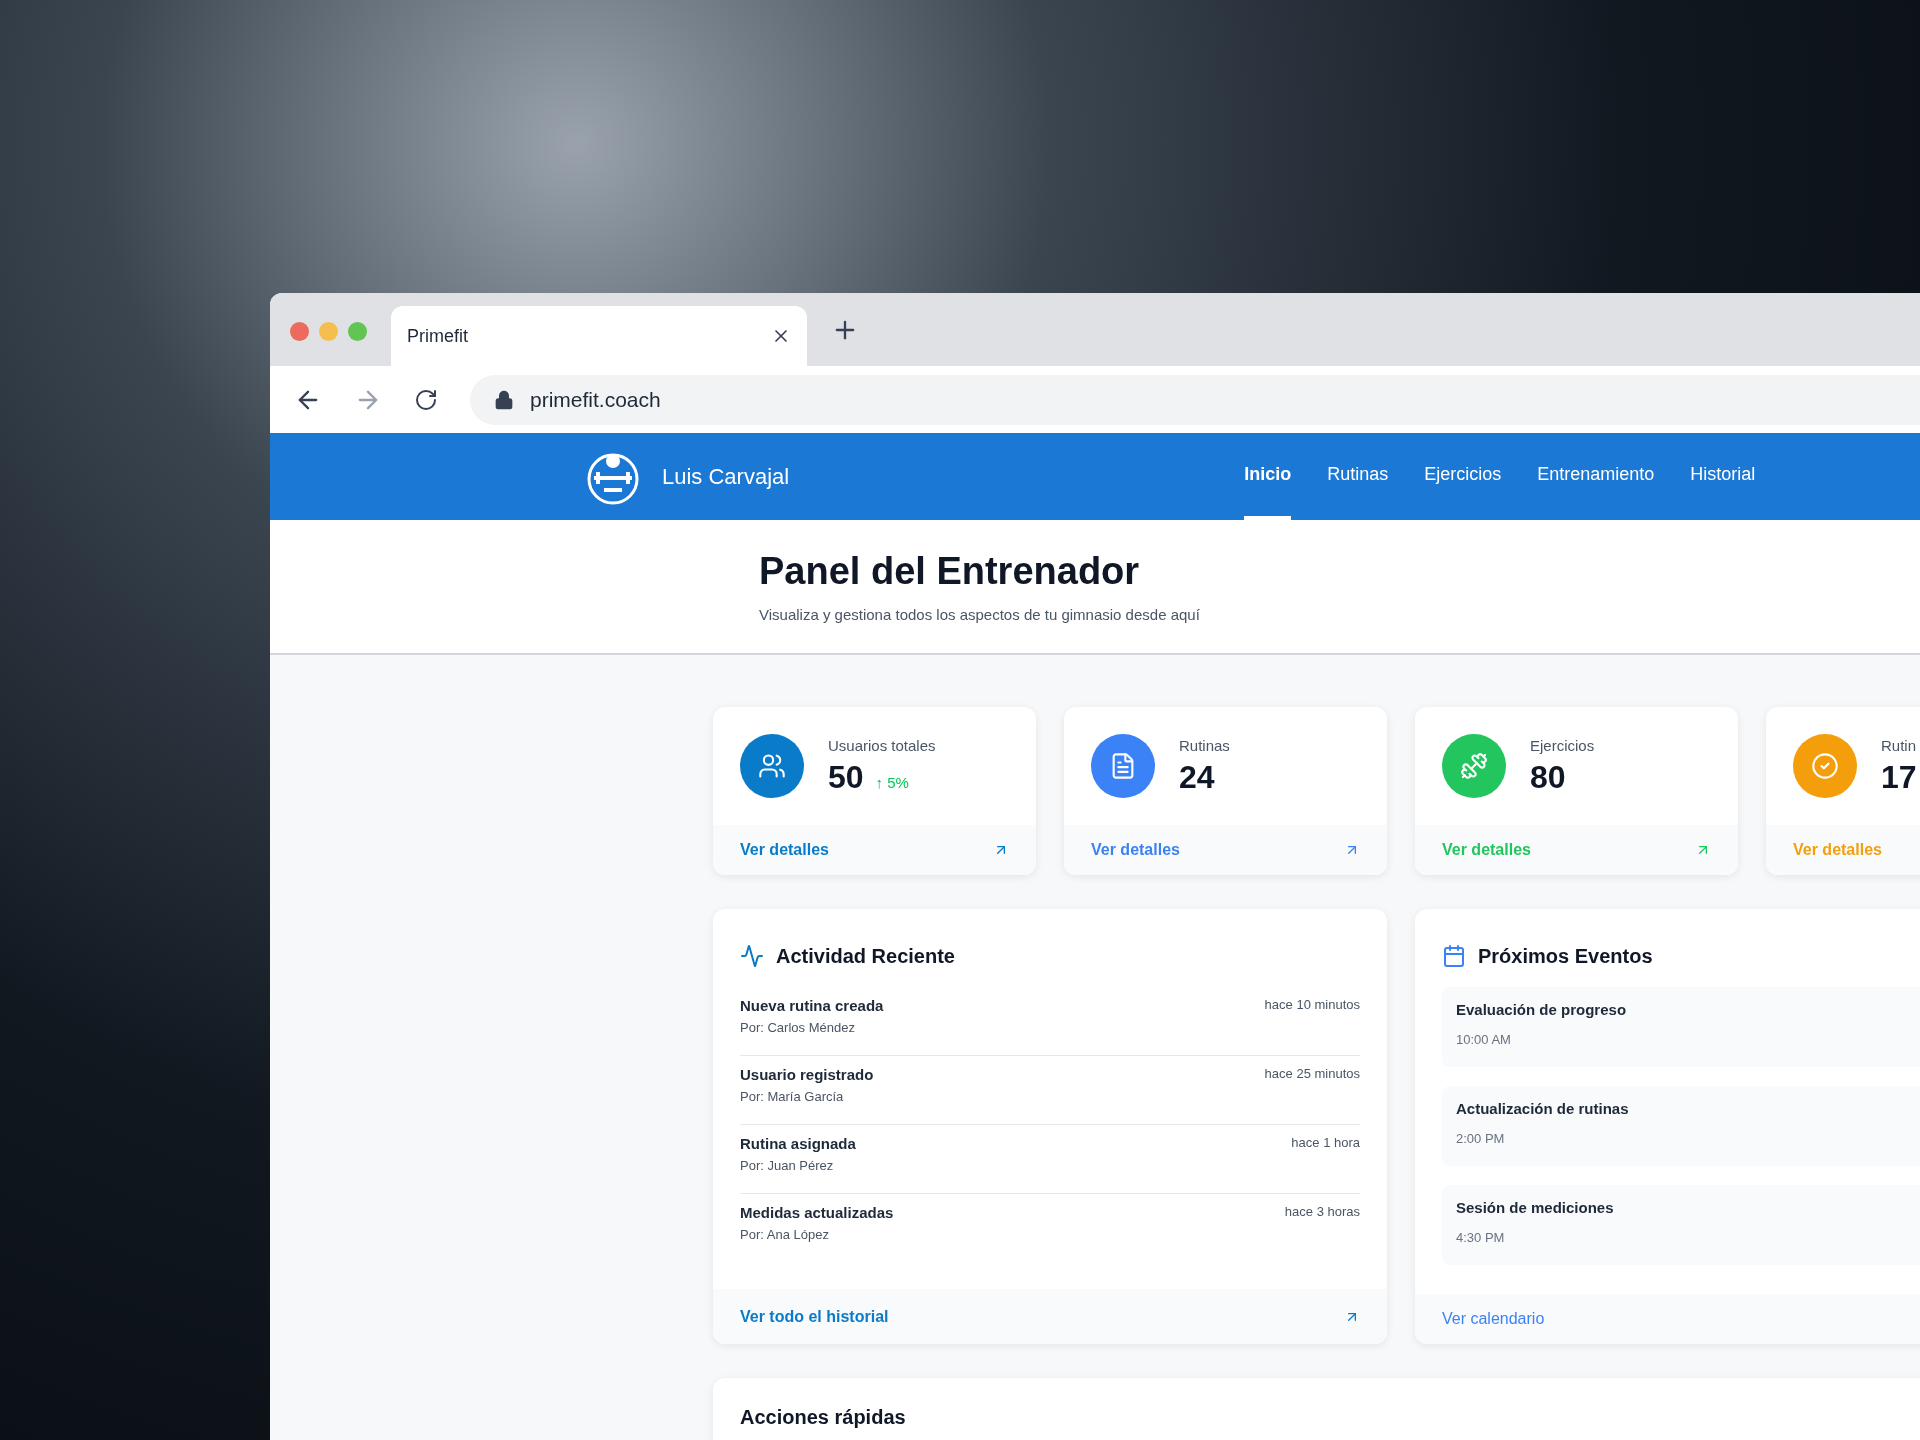 This screenshot has height=1440, width=1920. What do you see at coordinates (823, 1417) in the screenshot?
I see `card-title: Acciones rápidas` at bounding box center [823, 1417].